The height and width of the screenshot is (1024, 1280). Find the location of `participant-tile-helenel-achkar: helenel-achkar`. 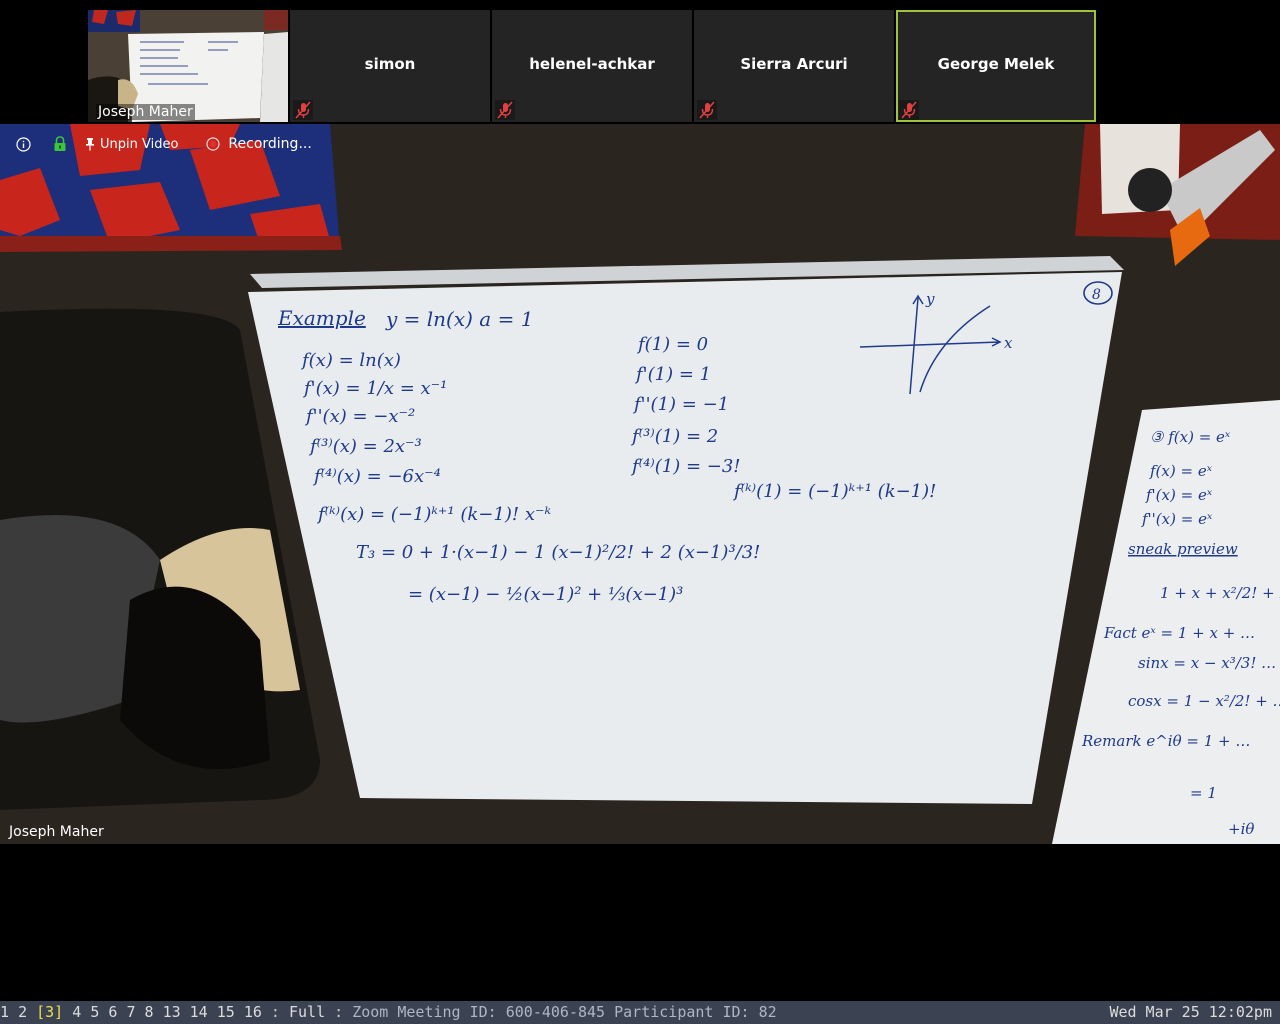

participant-tile-helenel-achkar: helenel-achkar is located at coordinates (592, 66).